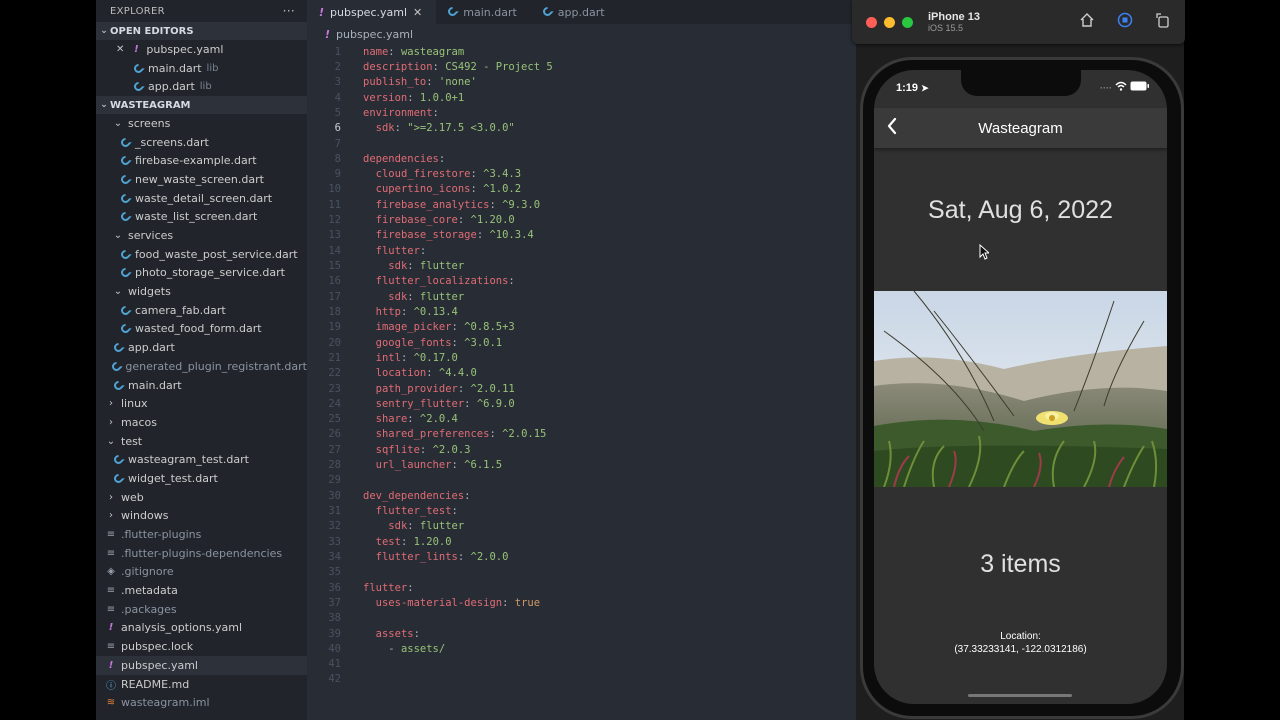 The image size is (1280, 720). What do you see at coordinates (201, 684) in the screenshot?
I see `tree-file: ⓘ README.md` at bounding box center [201, 684].